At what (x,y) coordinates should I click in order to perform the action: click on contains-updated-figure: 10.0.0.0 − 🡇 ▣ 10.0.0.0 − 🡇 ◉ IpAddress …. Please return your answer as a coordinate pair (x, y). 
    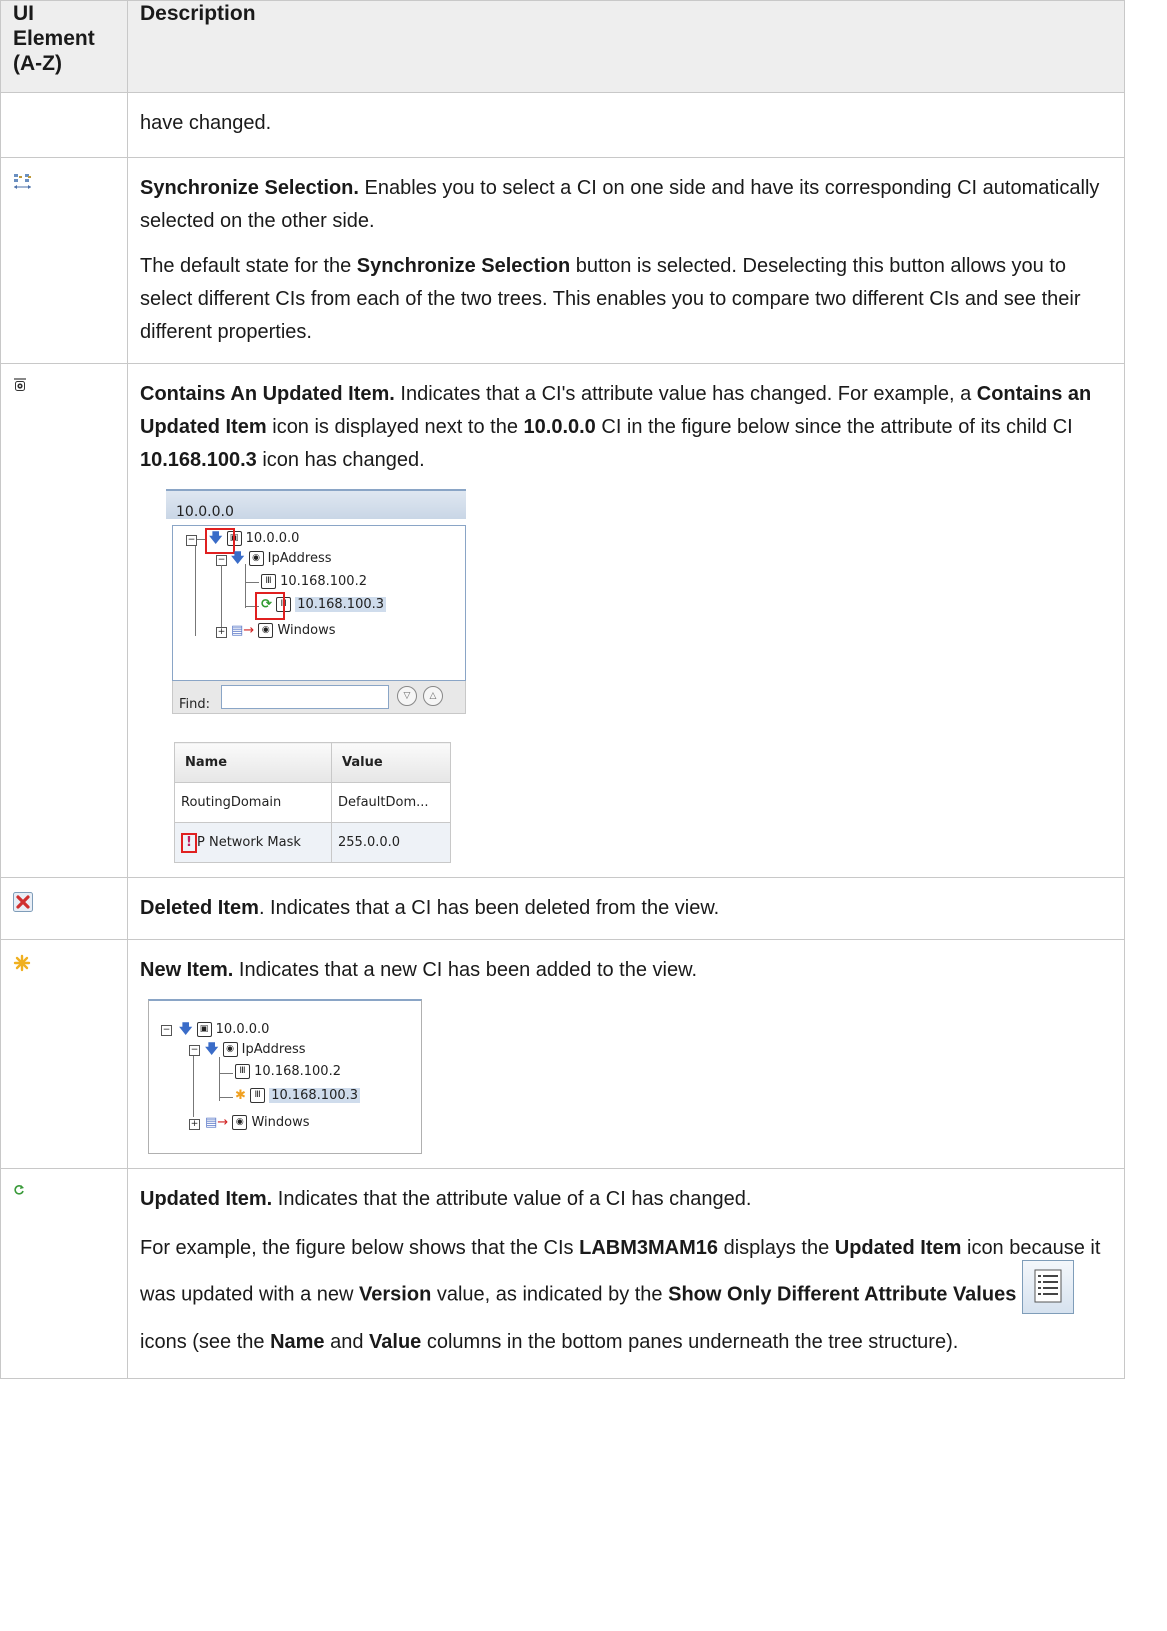
    Looking at the image, I should click on (316, 676).